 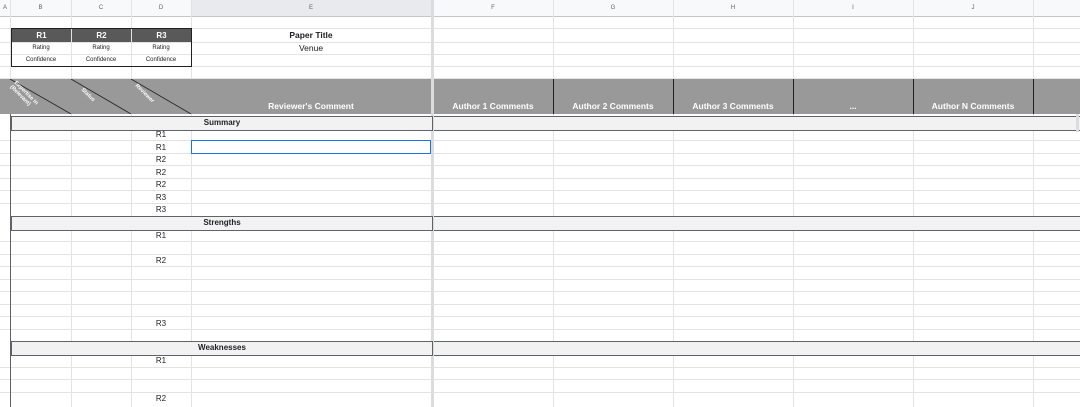 What do you see at coordinates (222, 223) in the screenshot?
I see `section-strengths: Strengths` at bounding box center [222, 223].